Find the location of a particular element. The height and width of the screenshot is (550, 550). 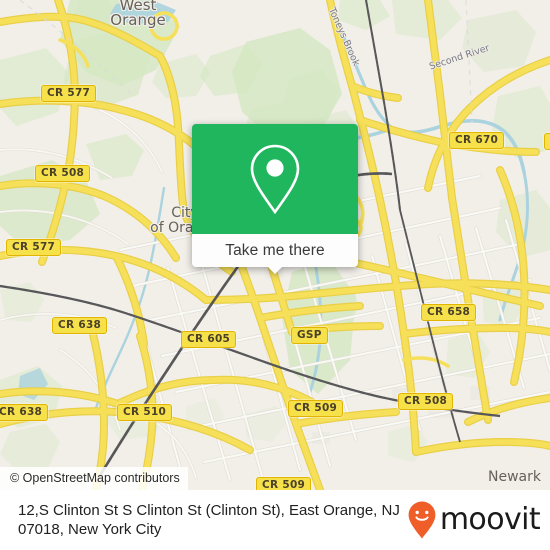

map-pin-icon is located at coordinates (275, 179).